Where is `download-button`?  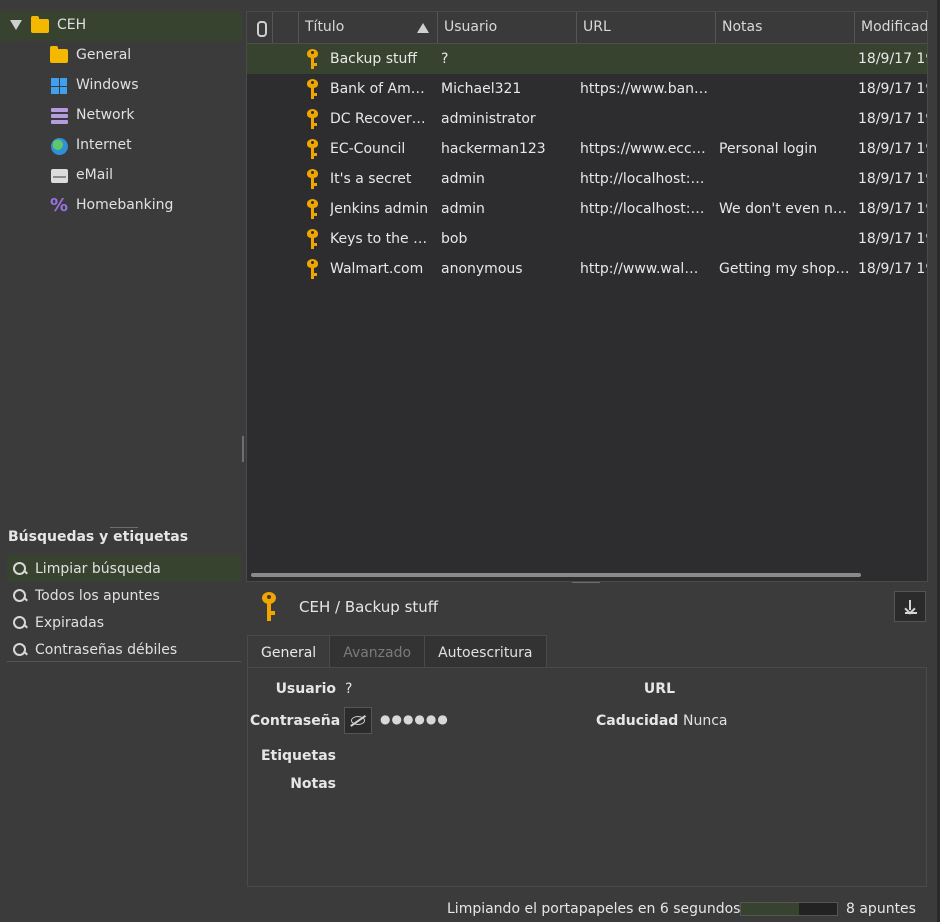 download-button is located at coordinates (910, 606).